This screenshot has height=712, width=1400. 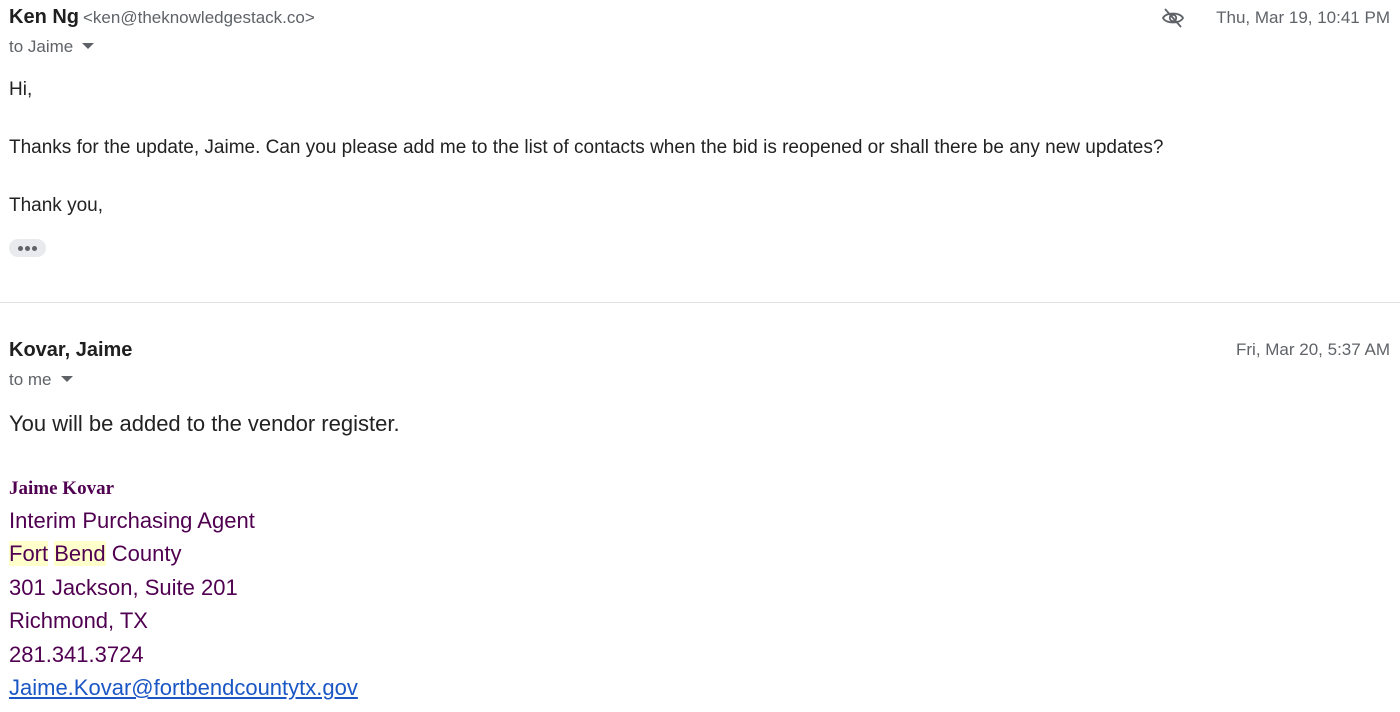 What do you see at coordinates (1313, 349) in the screenshot?
I see `message-date: Fri, Mar 20, 5:37 AM` at bounding box center [1313, 349].